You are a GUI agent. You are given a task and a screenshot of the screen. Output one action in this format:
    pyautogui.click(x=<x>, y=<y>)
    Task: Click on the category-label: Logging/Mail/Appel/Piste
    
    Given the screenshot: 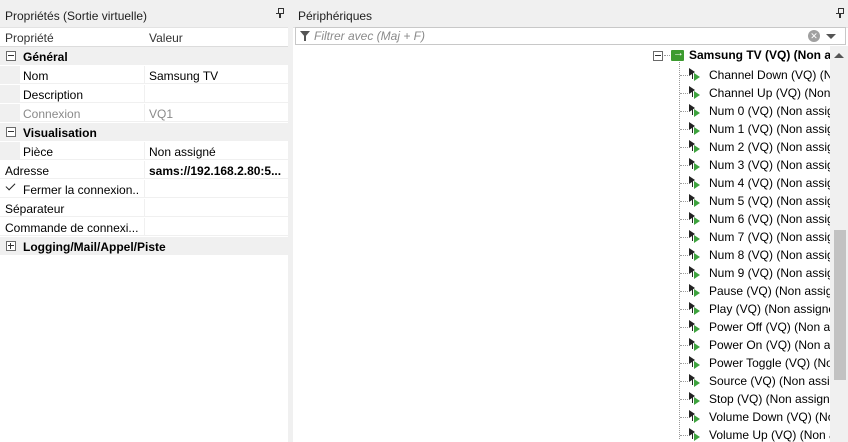 What is the action you would take?
    pyautogui.click(x=94, y=247)
    